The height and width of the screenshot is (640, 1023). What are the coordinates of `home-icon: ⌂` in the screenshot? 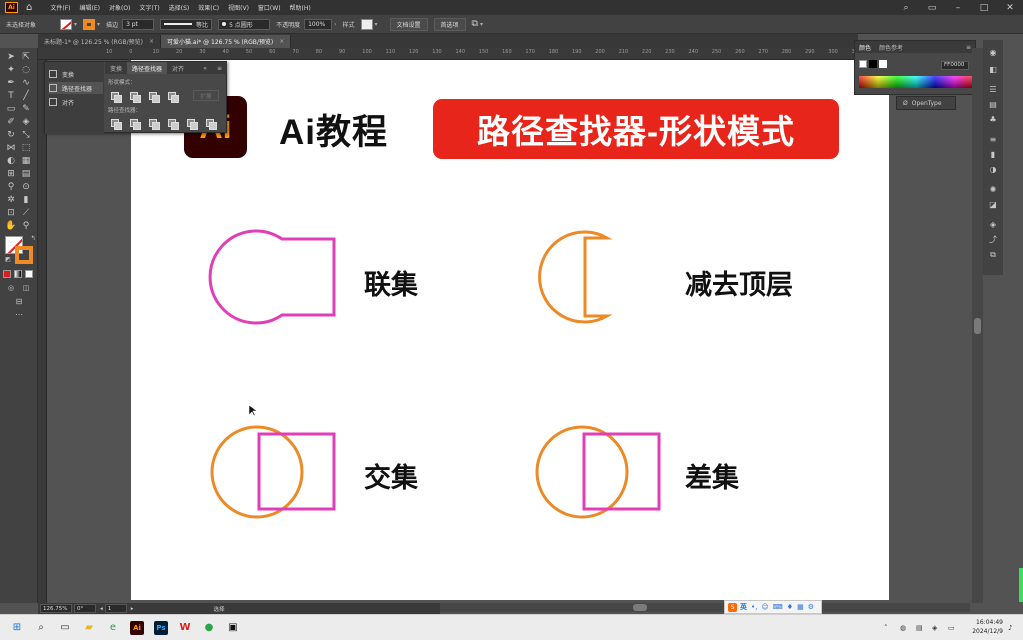 It's located at (29, 7).